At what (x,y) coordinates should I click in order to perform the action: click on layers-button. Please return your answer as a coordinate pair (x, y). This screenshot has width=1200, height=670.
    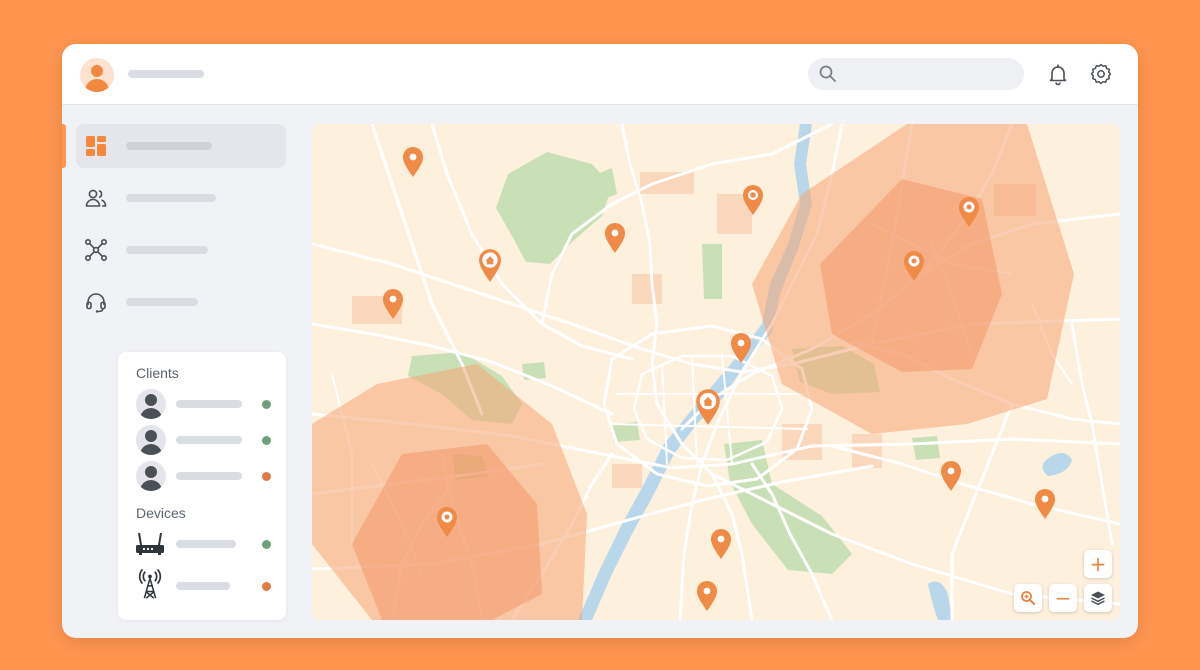
    Looking at the image, I should click on (1098, 598).